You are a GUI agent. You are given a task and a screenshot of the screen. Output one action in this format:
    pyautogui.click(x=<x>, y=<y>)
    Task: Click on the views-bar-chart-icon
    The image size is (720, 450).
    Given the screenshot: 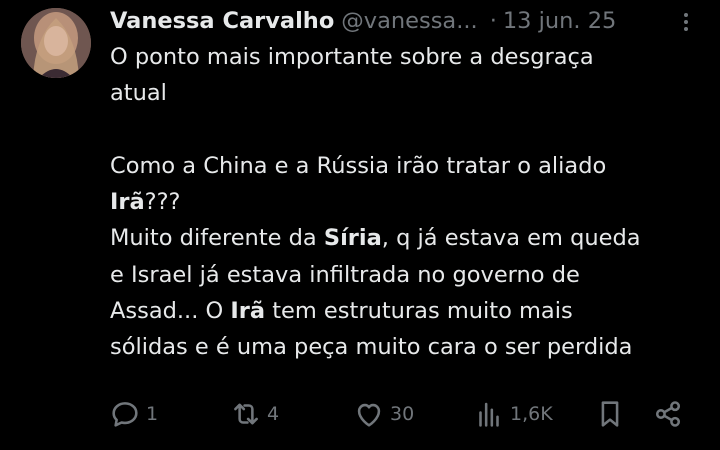 What is the action you would take?
    pyautogui.click(x=489, y=414)
    